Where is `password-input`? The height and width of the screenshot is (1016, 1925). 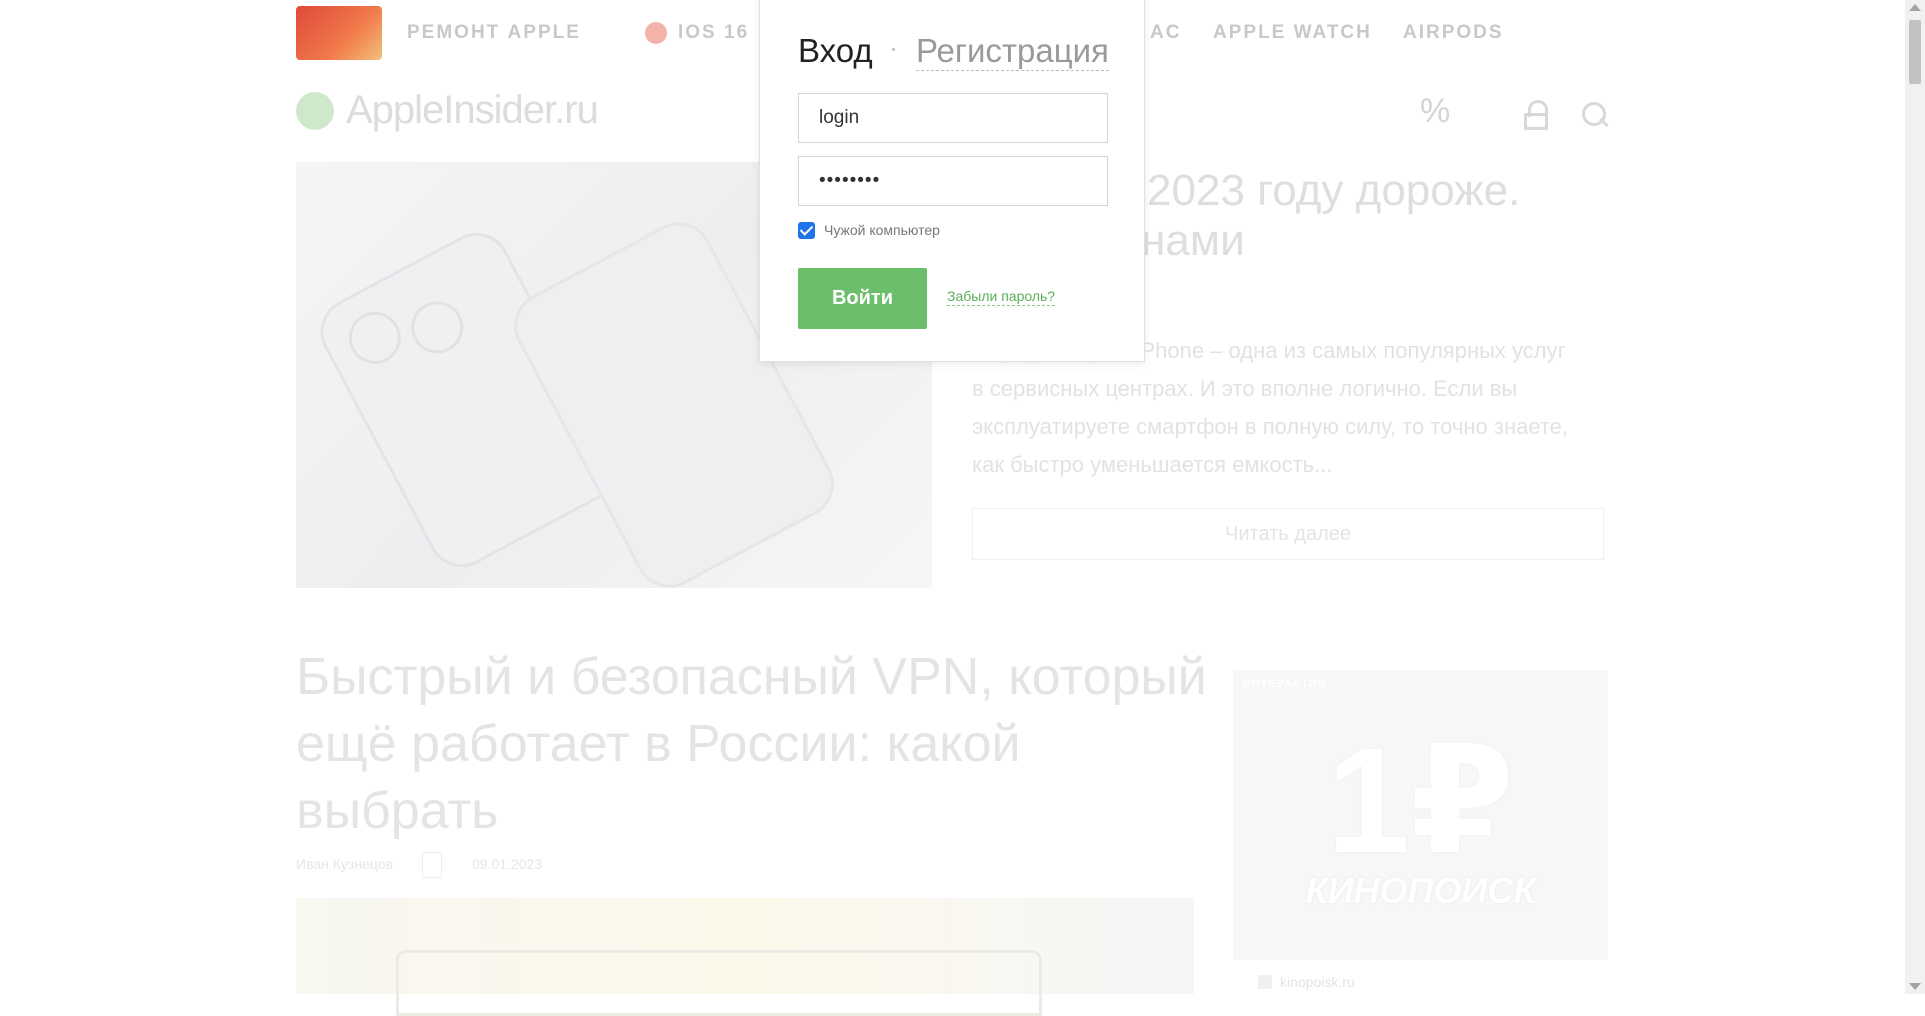
password-input is located at coordinates (953, 181).